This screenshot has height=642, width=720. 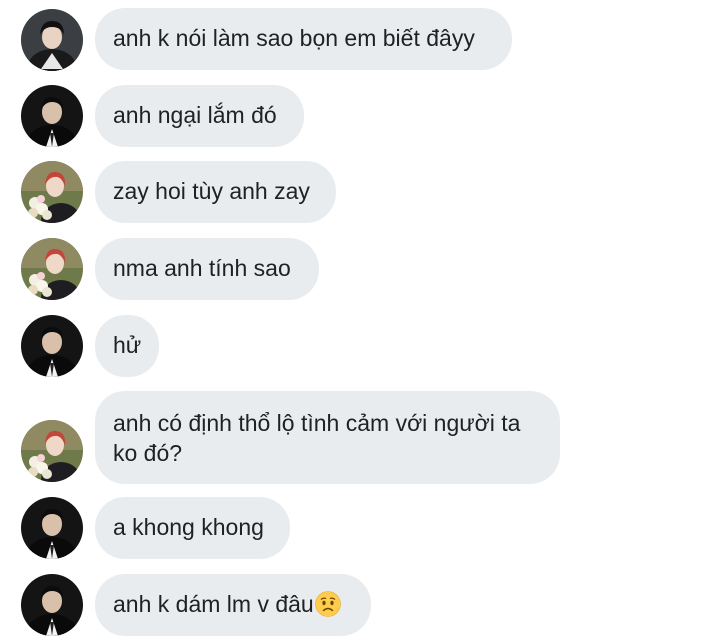 What do you see at coordinates (327, 604) in the screenshot?
I see `worried-face-icon` at bounding box center [327, 604].